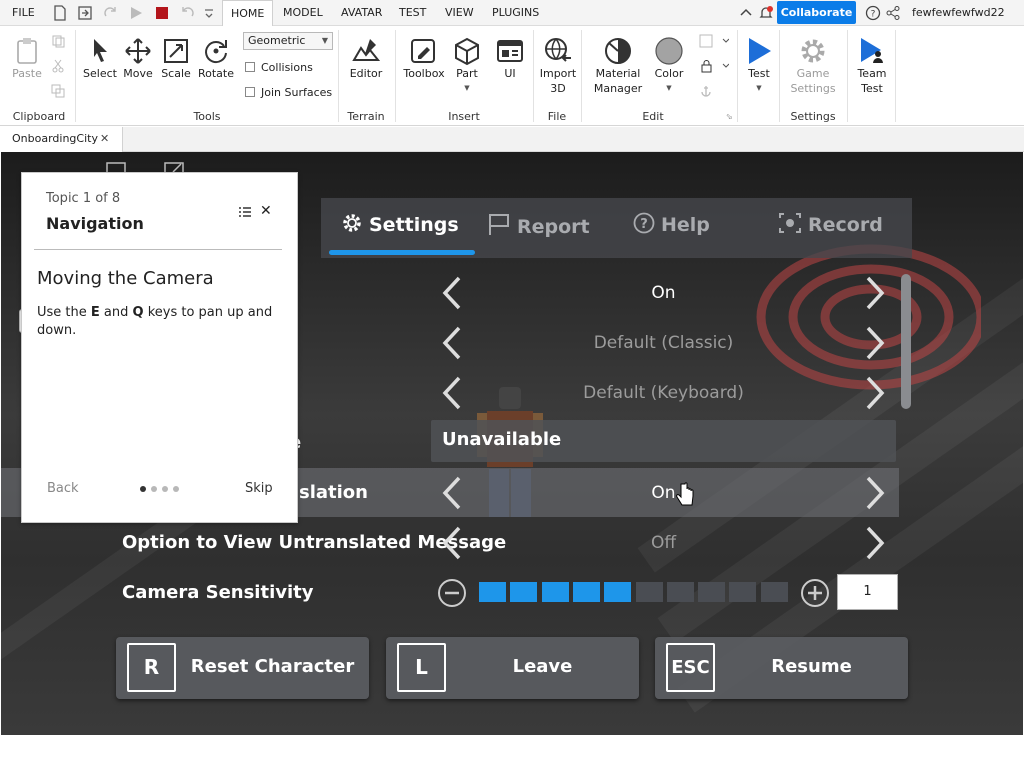  What do you see at coordinates (27, 73) in the screenshot?
I see `paste-label: Paste` at bounding box center [27, 73].